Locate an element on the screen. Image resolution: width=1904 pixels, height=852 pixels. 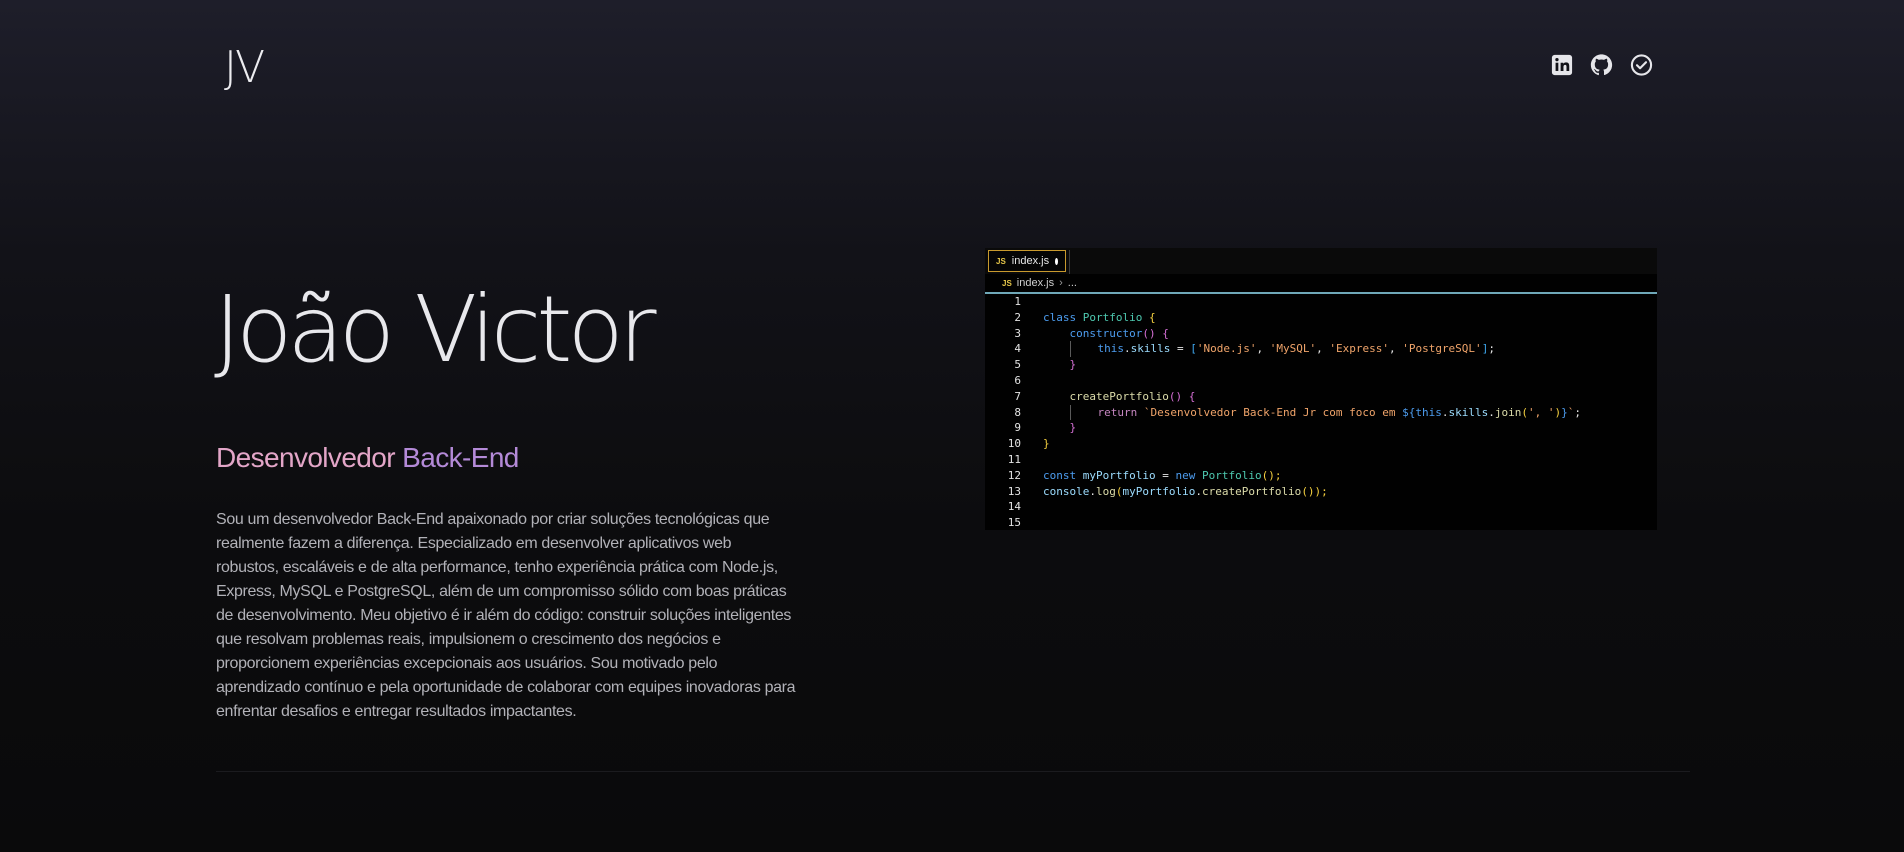
code-line: 5 } is located at coordinates (1321, 365).